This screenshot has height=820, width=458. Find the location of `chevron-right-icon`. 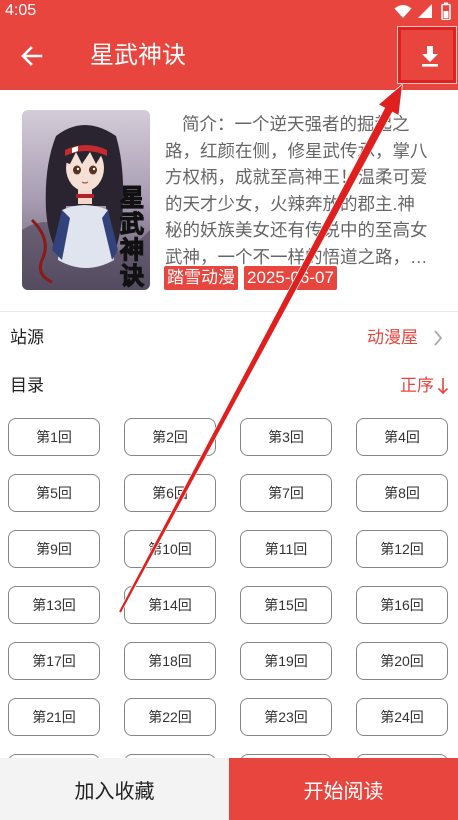

chevron-right-icon is located at coordinates (438, 338).